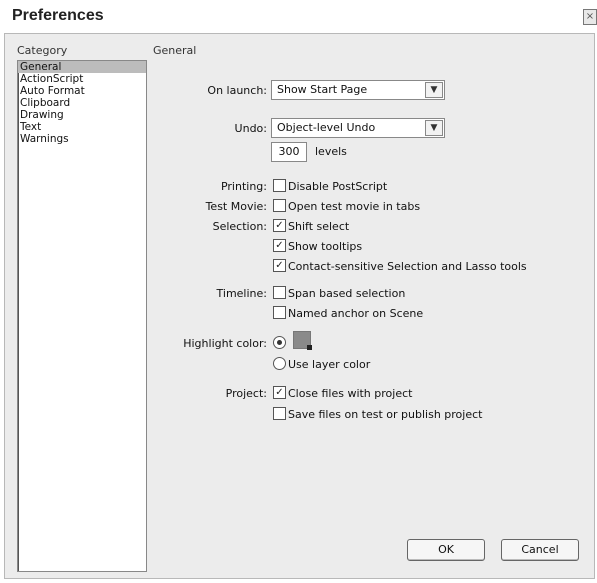 The width and height of the screenshot is (597, 583). I want to click on test-movie-label: Test Movie:, so click(236, 206).